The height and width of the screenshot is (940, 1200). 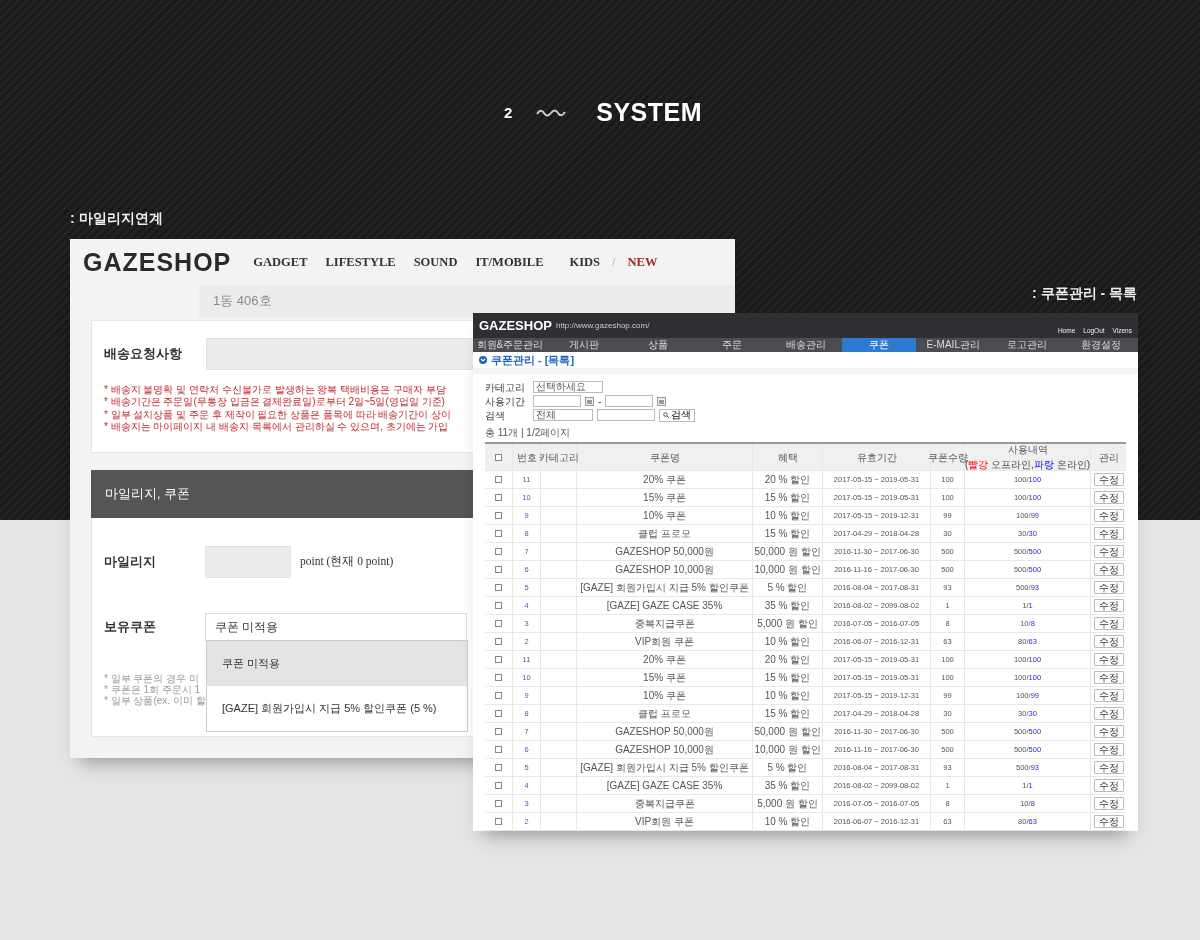 I want to click on search-button: 검색, so click(x=677, y=415).